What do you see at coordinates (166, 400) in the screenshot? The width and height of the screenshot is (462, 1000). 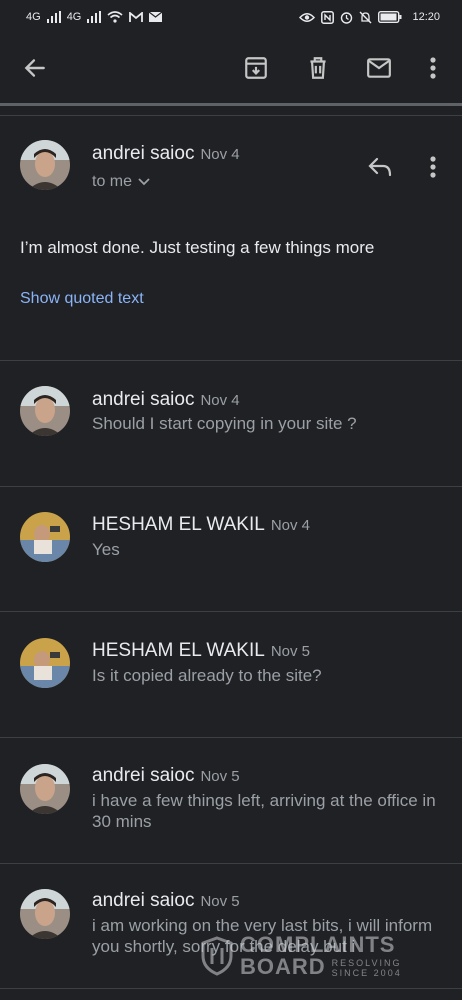 I see `list-item-sender: andrei saioc Nov 4` at bounding box center [166, 400].